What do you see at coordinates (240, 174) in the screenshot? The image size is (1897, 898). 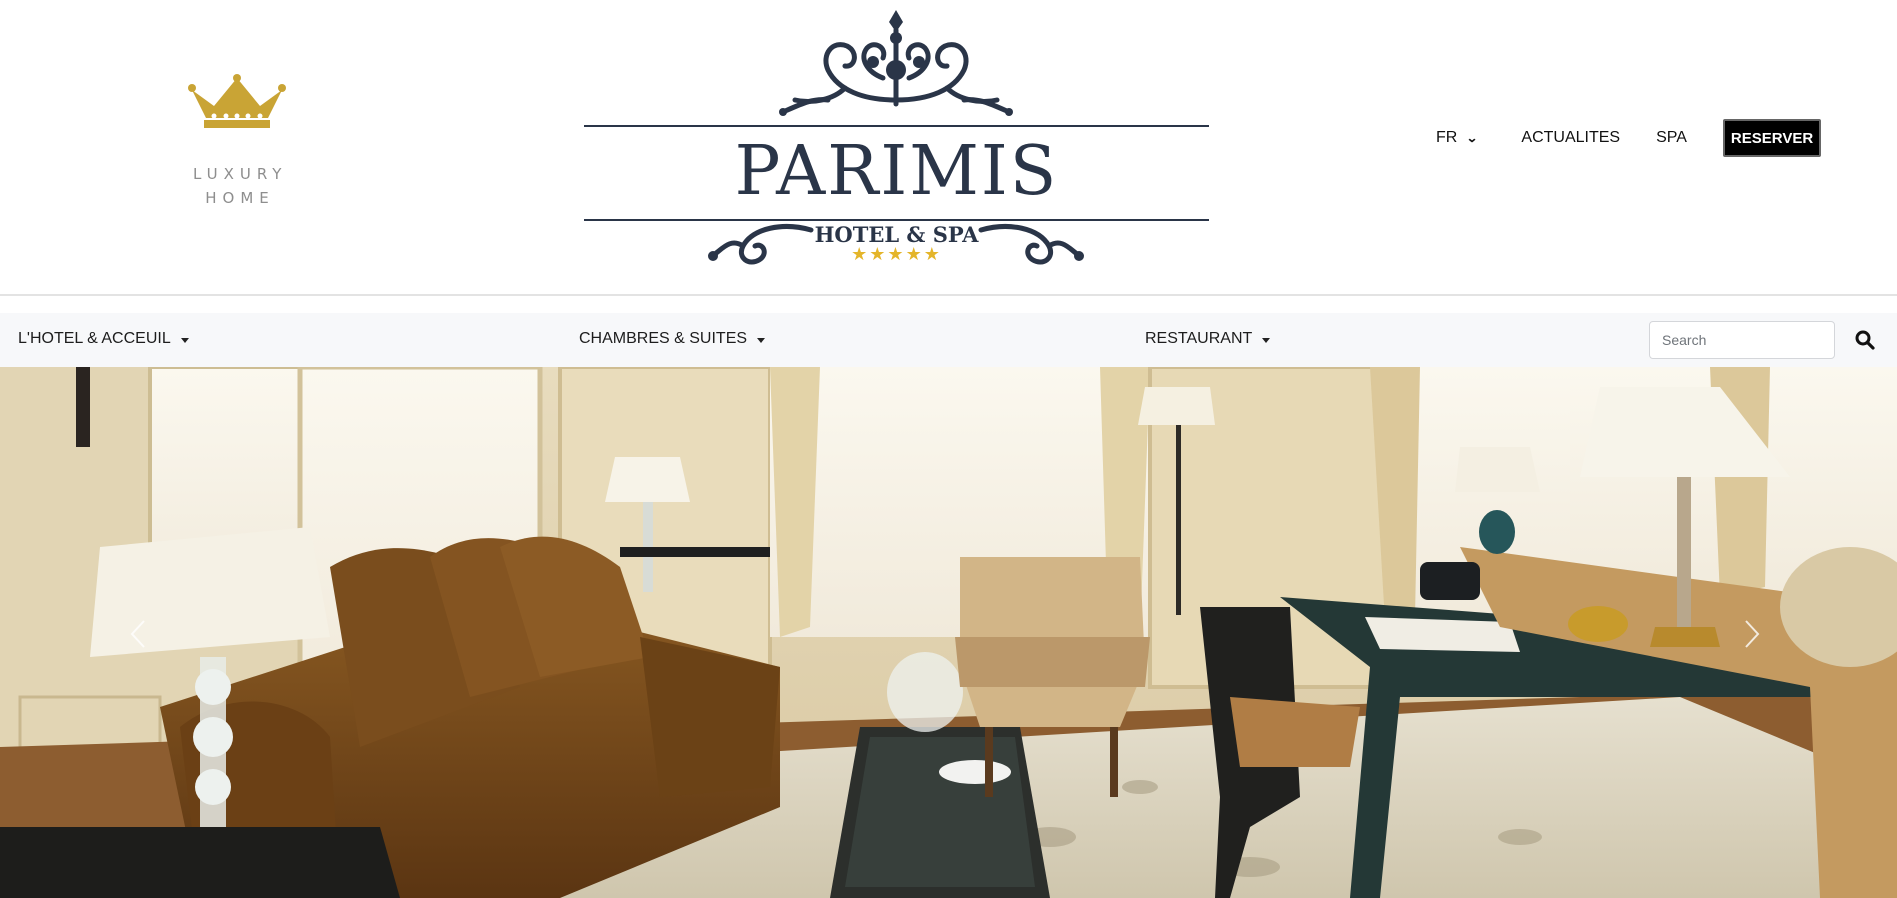 I see `luxury-line-1: LUXURY` at bounding box center [240, 174].